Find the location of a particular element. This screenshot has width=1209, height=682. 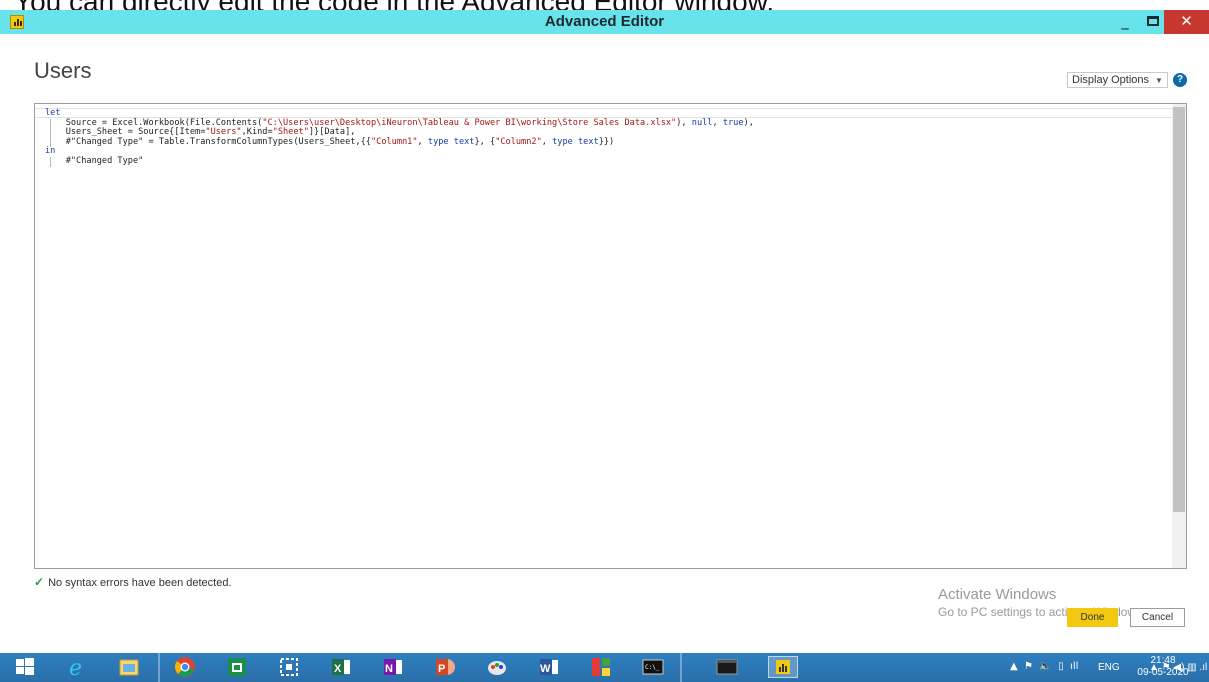

code-token: let is located at coordinates (53, 113).